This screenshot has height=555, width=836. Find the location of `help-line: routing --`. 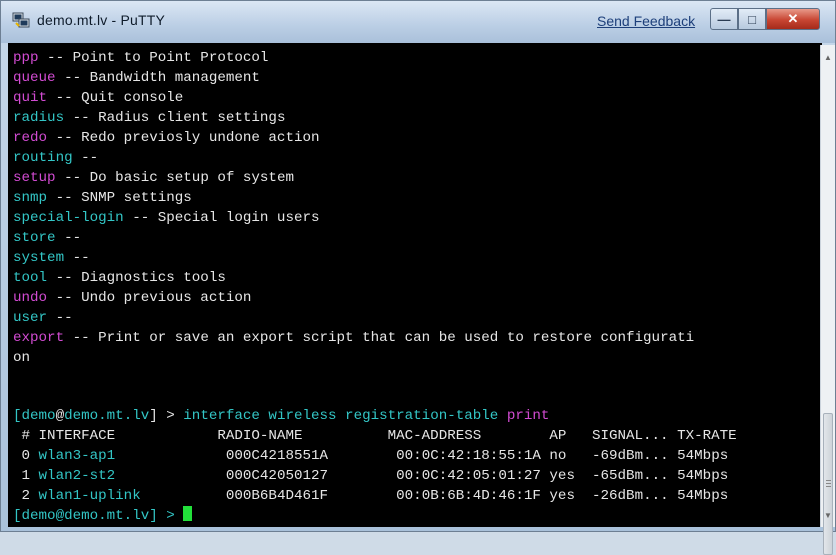

help-line: routing -- is located at coordinates (55, 158).